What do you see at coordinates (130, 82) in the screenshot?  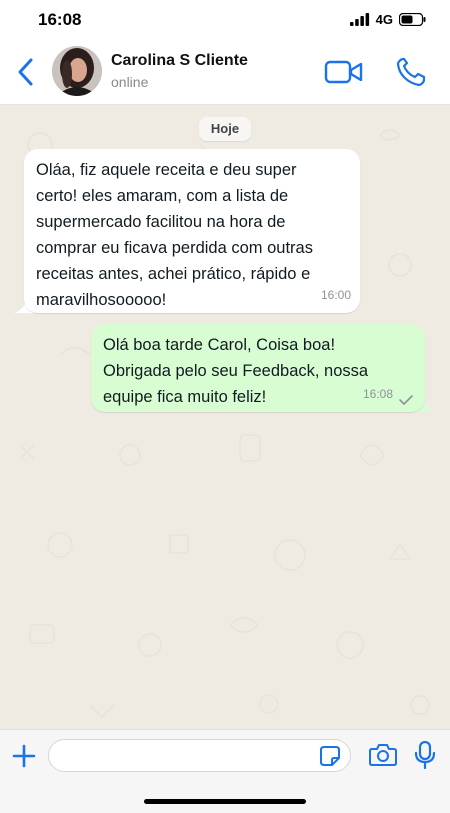 I see `contact-status: online` at bounding box center [130, 82].